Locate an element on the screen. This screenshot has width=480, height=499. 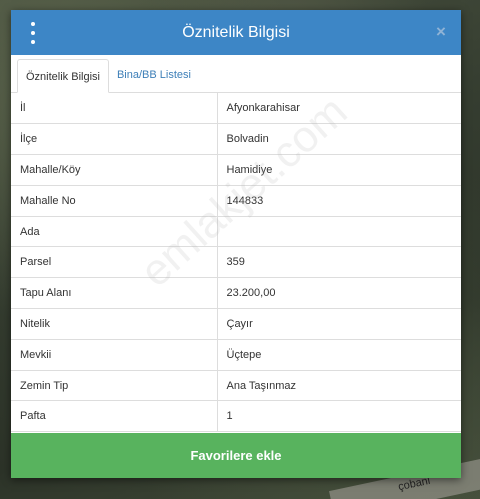
attribute-value: Üçtepe is located at coordinates (339, 355).